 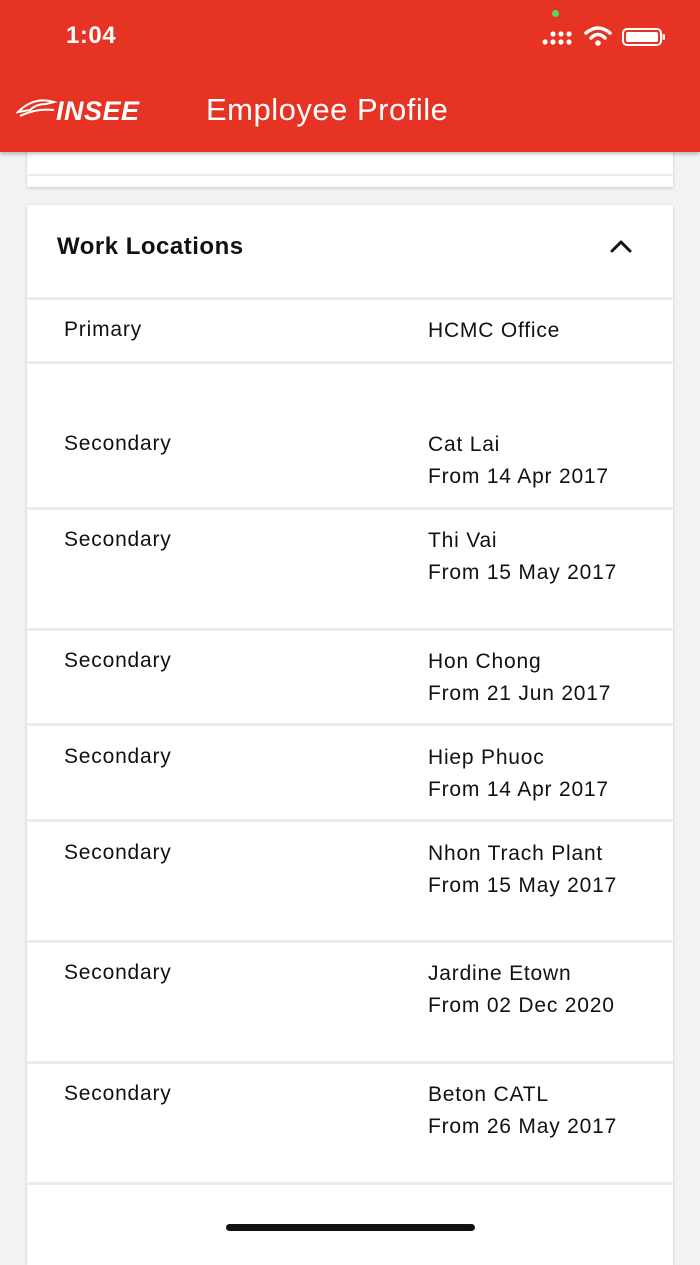 What do you see at coordinates (528, 556) in the screenshot?
I see `location-value: Thi Vai From 15 May 2017` at bounding box center [528, 556].